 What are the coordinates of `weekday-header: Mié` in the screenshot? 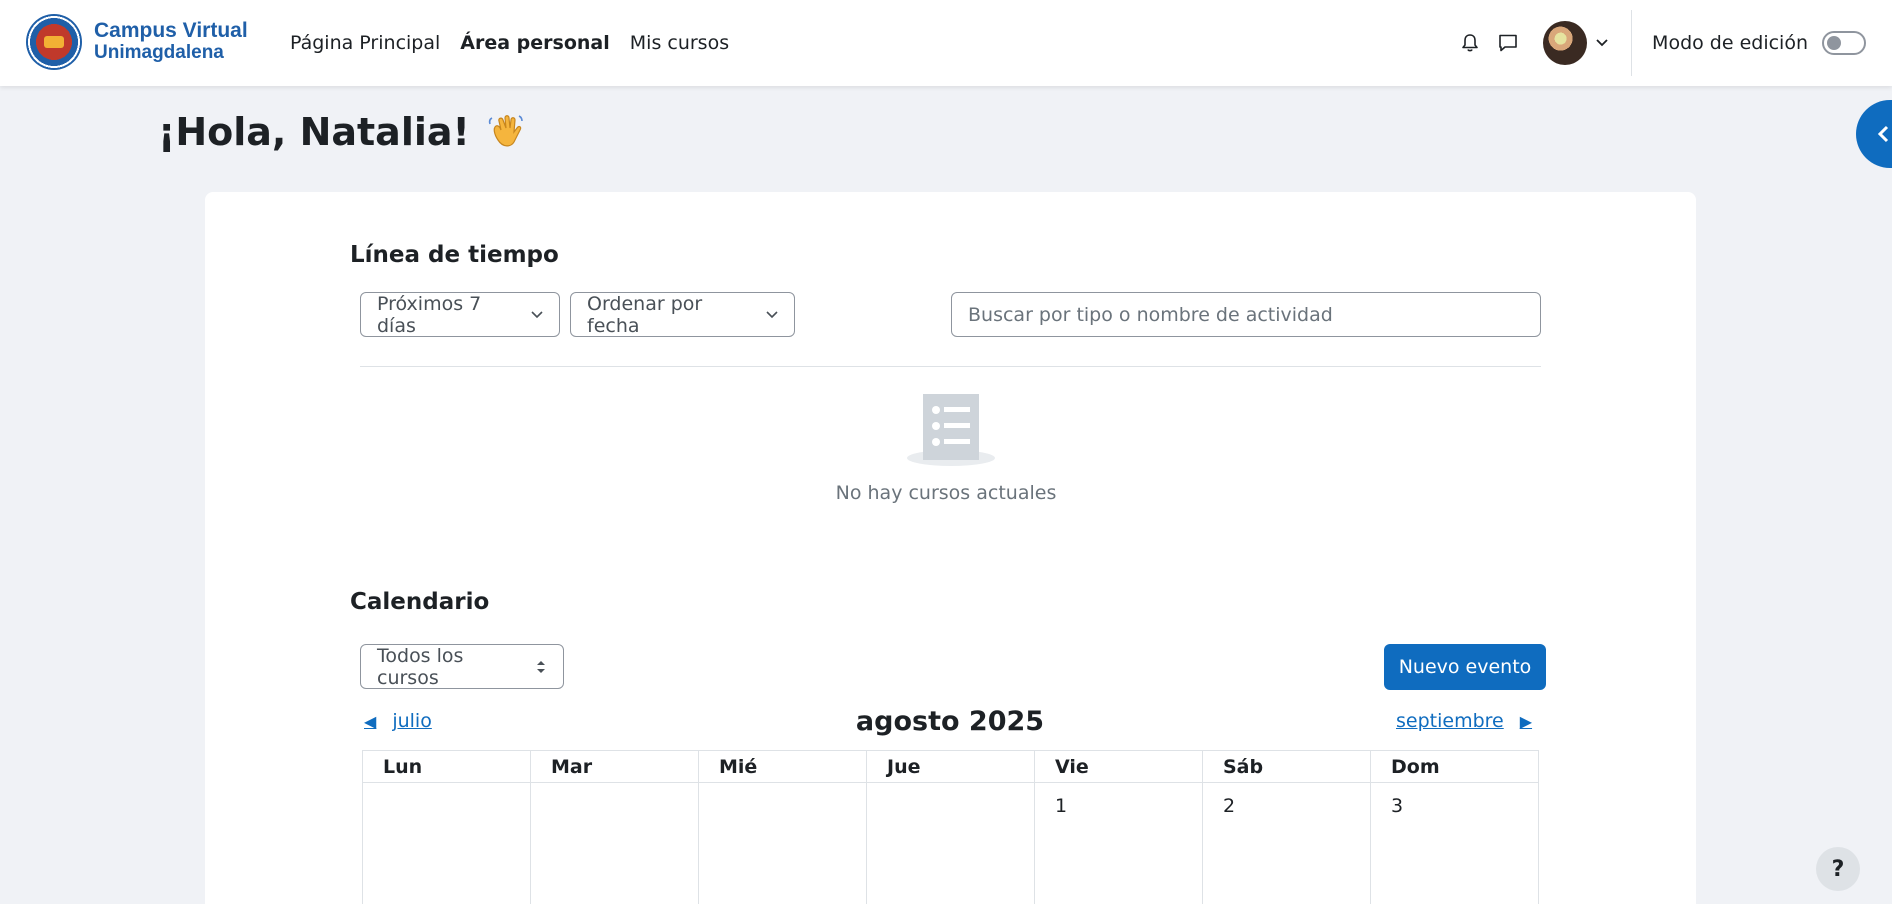 It's located at (782, 766).